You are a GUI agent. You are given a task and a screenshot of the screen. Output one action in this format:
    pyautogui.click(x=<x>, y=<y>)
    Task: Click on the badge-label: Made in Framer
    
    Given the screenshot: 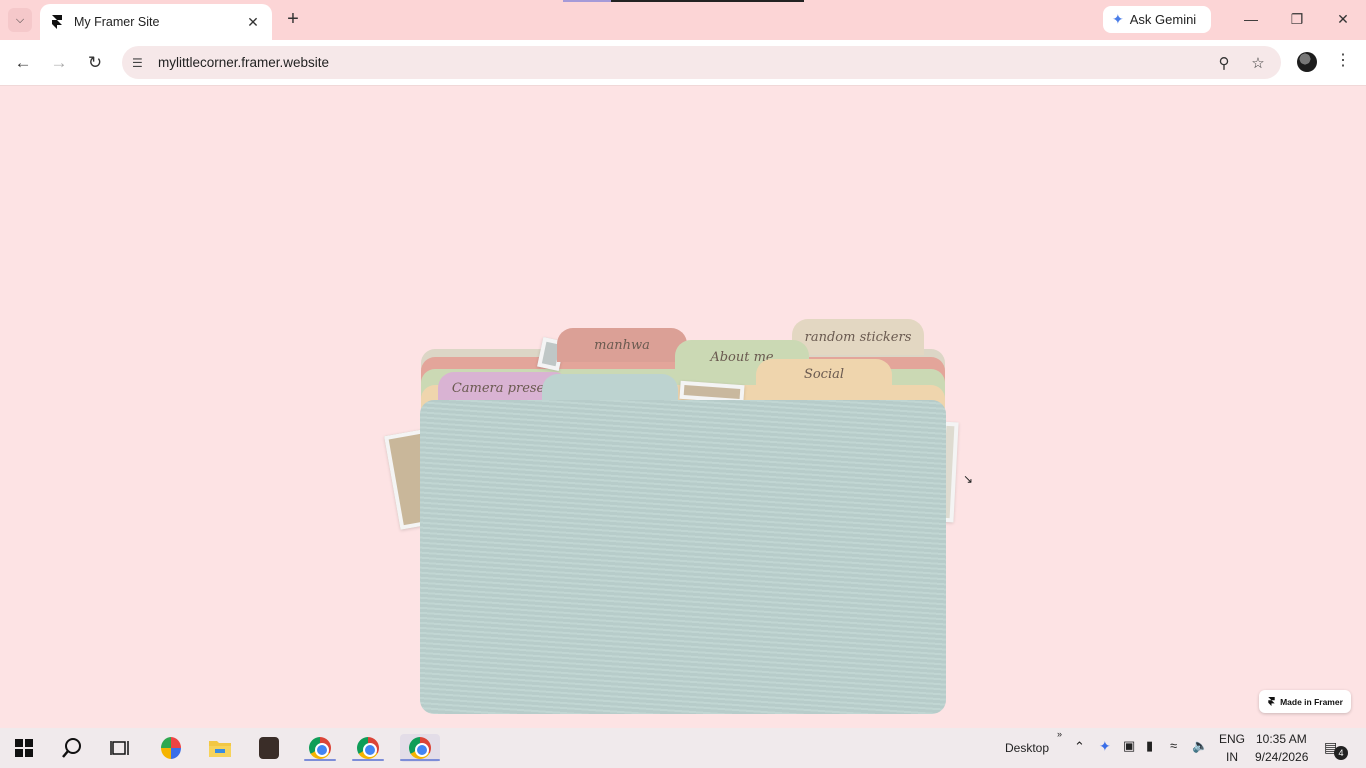 What is the action you would take?
    pyautogui.click(x=1311, y=701)
    